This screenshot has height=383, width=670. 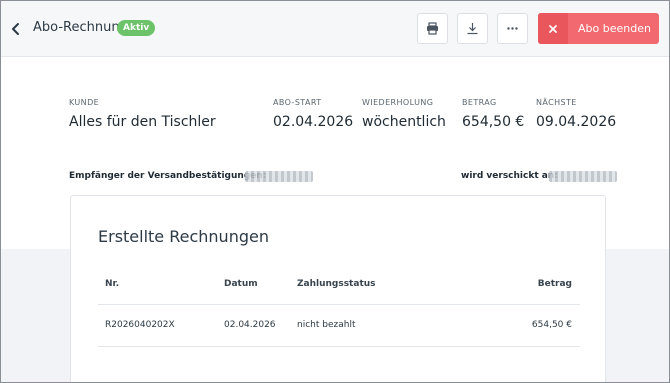 I want to click on print-button, so click(x=432, y=28).